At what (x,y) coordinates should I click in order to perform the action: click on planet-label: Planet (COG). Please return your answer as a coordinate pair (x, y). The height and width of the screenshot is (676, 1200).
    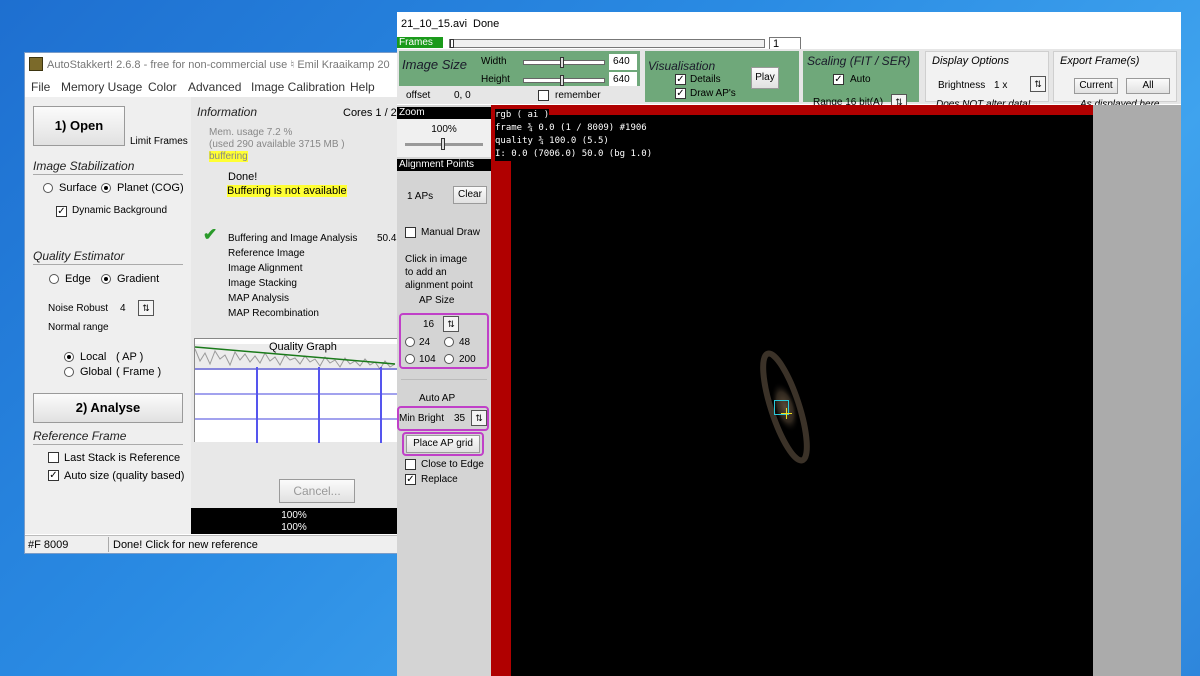
    Looking at the image, I should click on (150, 188).